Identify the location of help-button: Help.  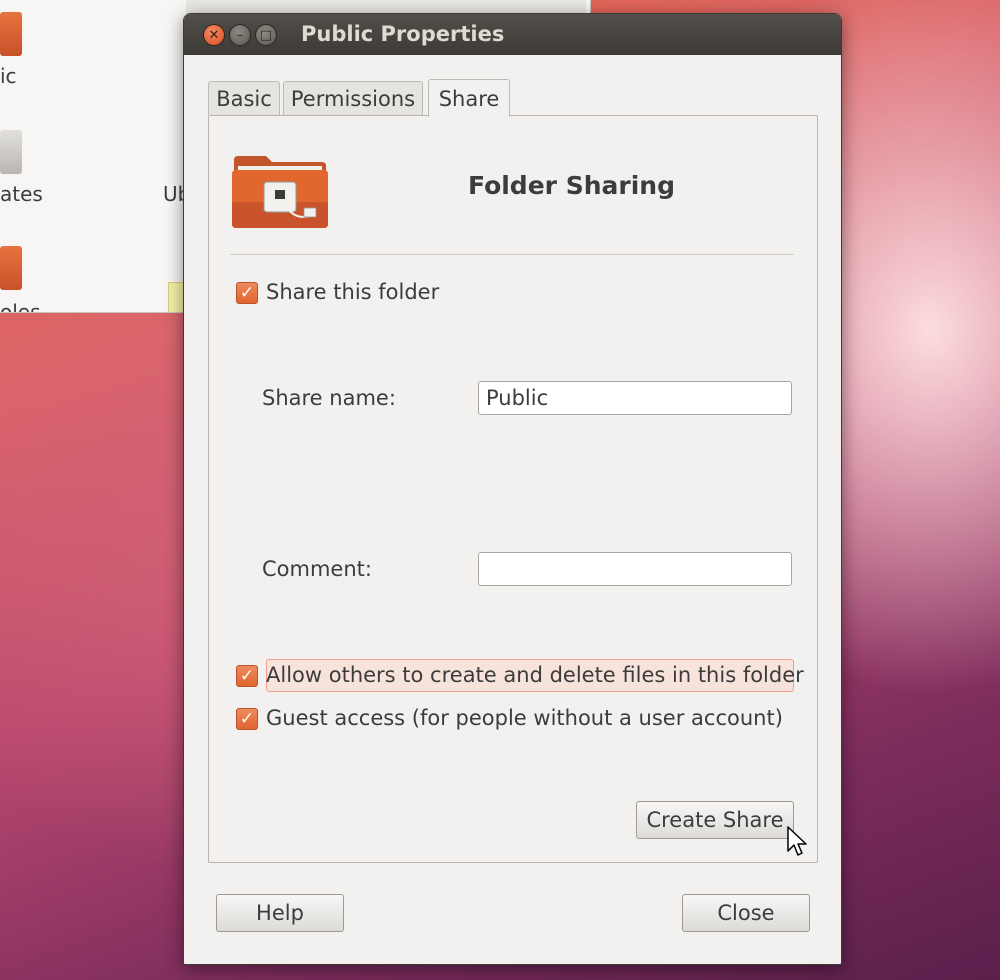
(280, 913).